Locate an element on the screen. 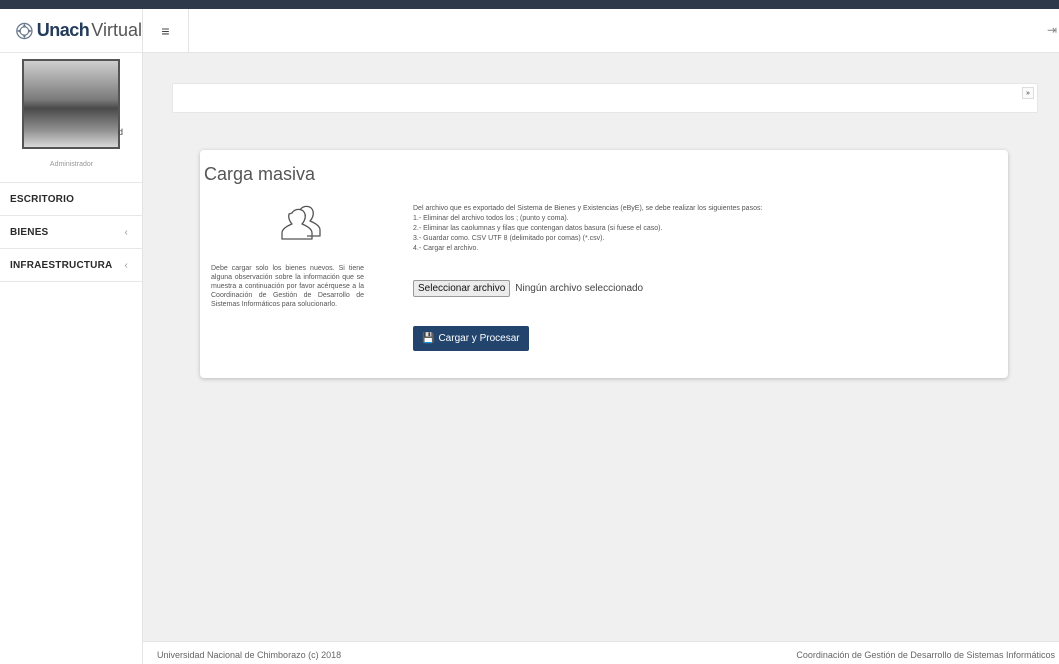 Image resolution: width=1059 pixels, height=664 pixels. brand-name-light: Virtual is located at coordinates (116, 30).